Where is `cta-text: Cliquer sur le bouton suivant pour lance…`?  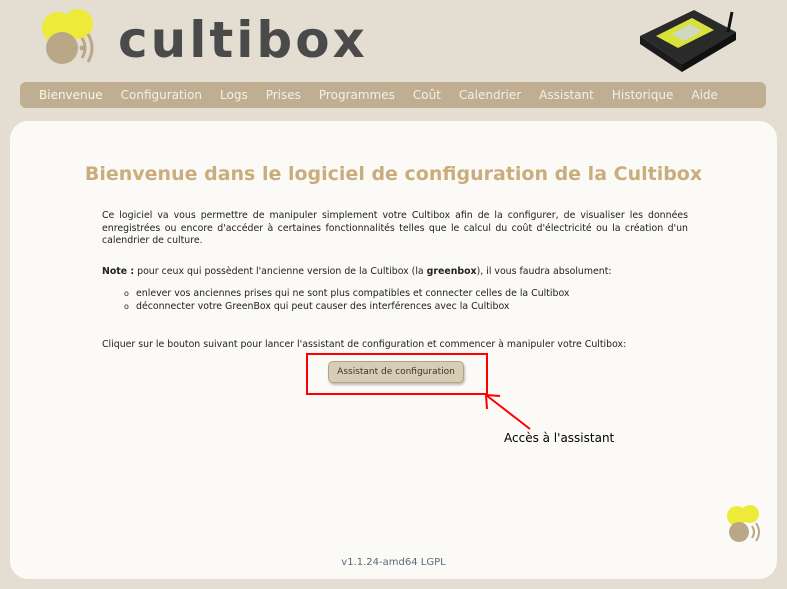
cta-text: Cliquer sur le bouton suivant pour lance… is located at coordinates (364, 344).